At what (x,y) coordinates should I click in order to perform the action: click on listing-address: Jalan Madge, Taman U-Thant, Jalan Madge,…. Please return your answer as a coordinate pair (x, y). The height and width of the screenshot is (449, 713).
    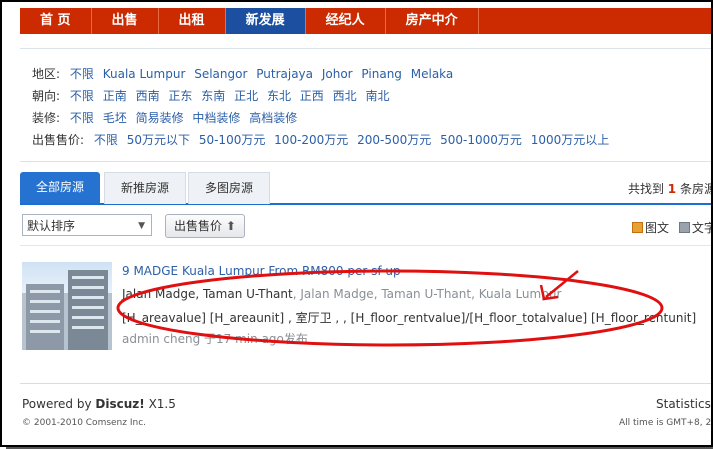
    Looking at the image, I should click on (341, 294).